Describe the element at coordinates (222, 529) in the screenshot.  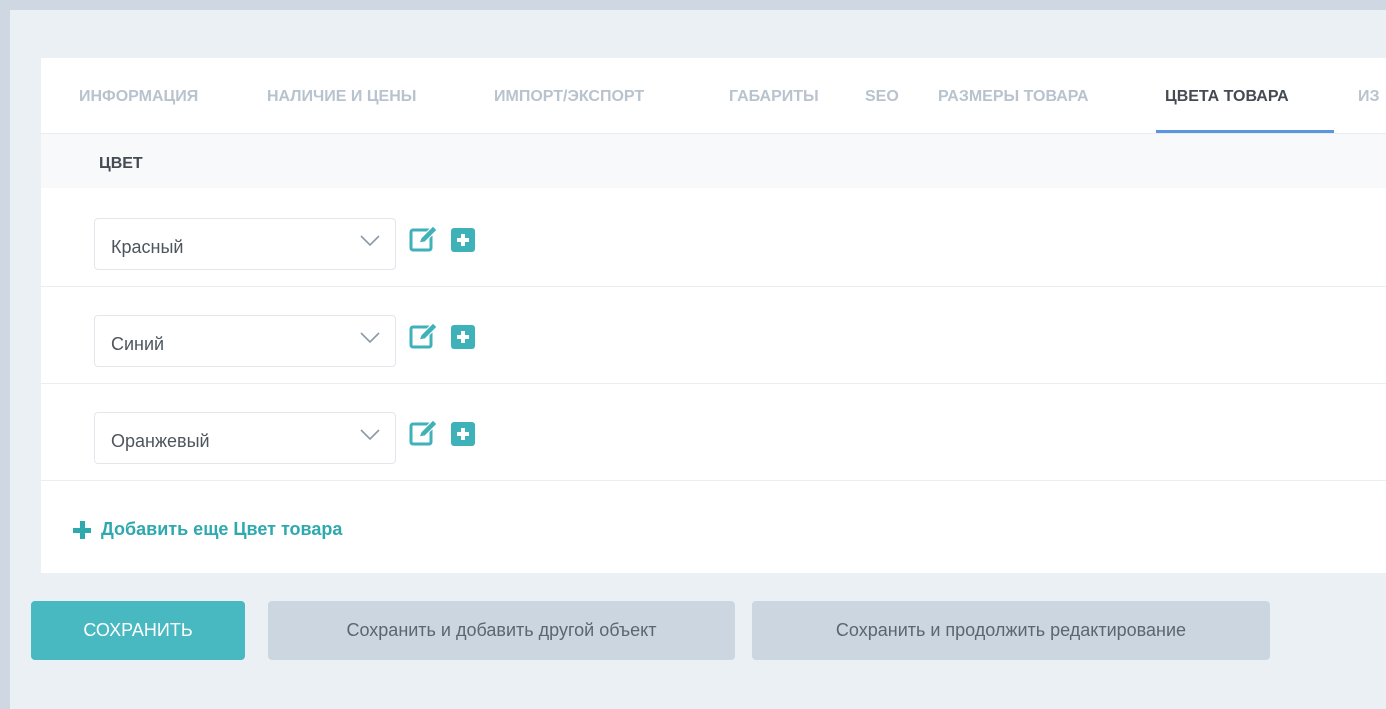
I see `add-another-color-label: Добавить еще Цвет товара` at that location.